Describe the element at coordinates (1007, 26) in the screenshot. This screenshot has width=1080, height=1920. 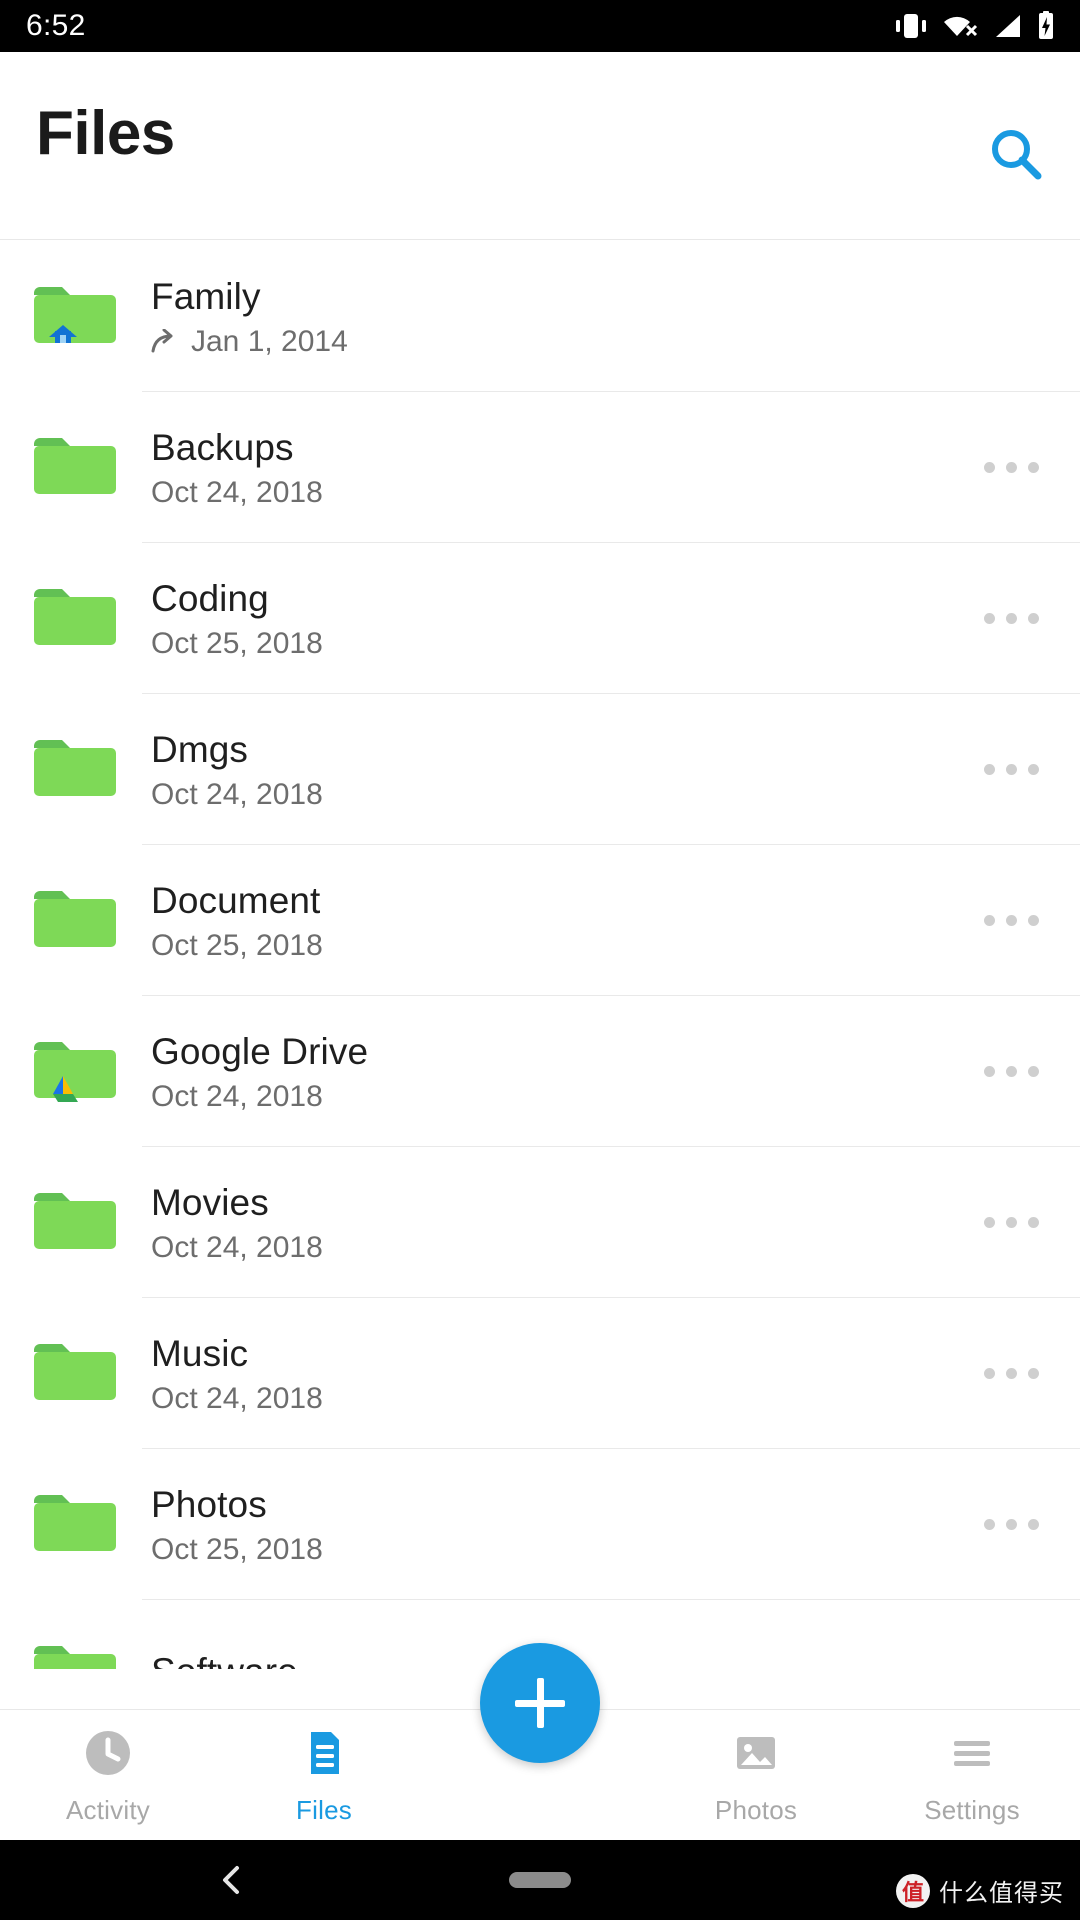
I see `cellular-signal-icon` at that location.